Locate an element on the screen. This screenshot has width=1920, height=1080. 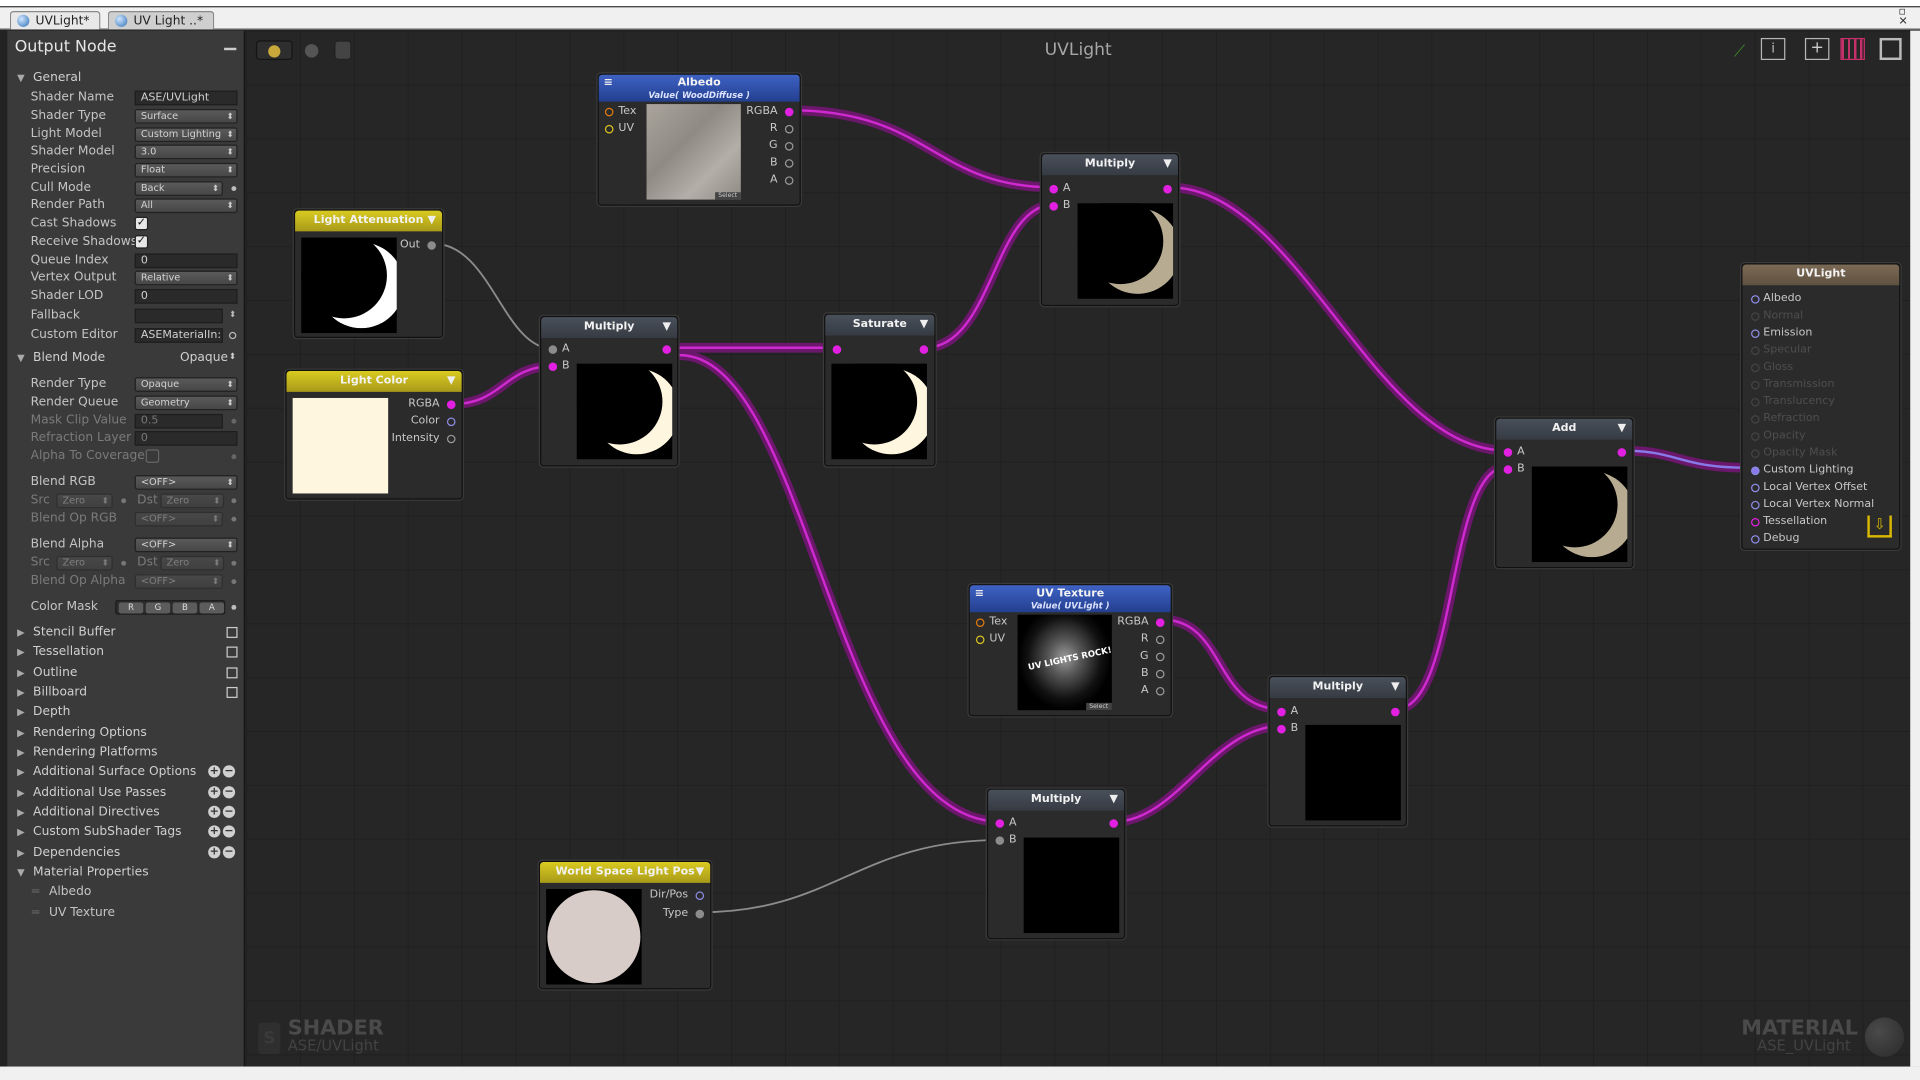
download-icon: ⇩ is located at coordinates (1879, 526).